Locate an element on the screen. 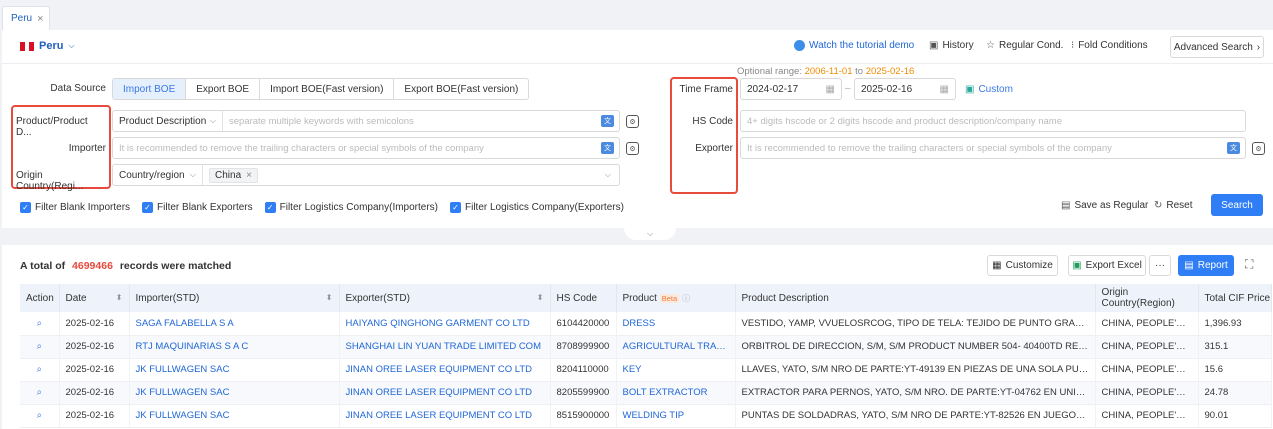 The image size is (1273, 429). col-exporter: Exporter(STD) ⬍ is located at coordinates (445, 298).